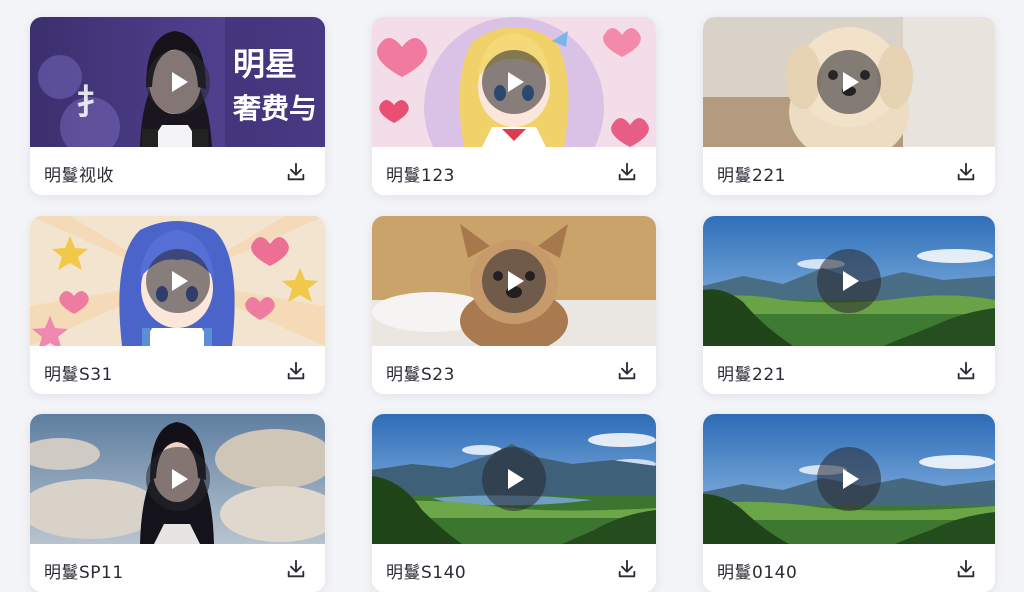  Describe the element at coordinates (177, 568) in the screenshot. I see `card-footer: 明鬘SP11` at that location.